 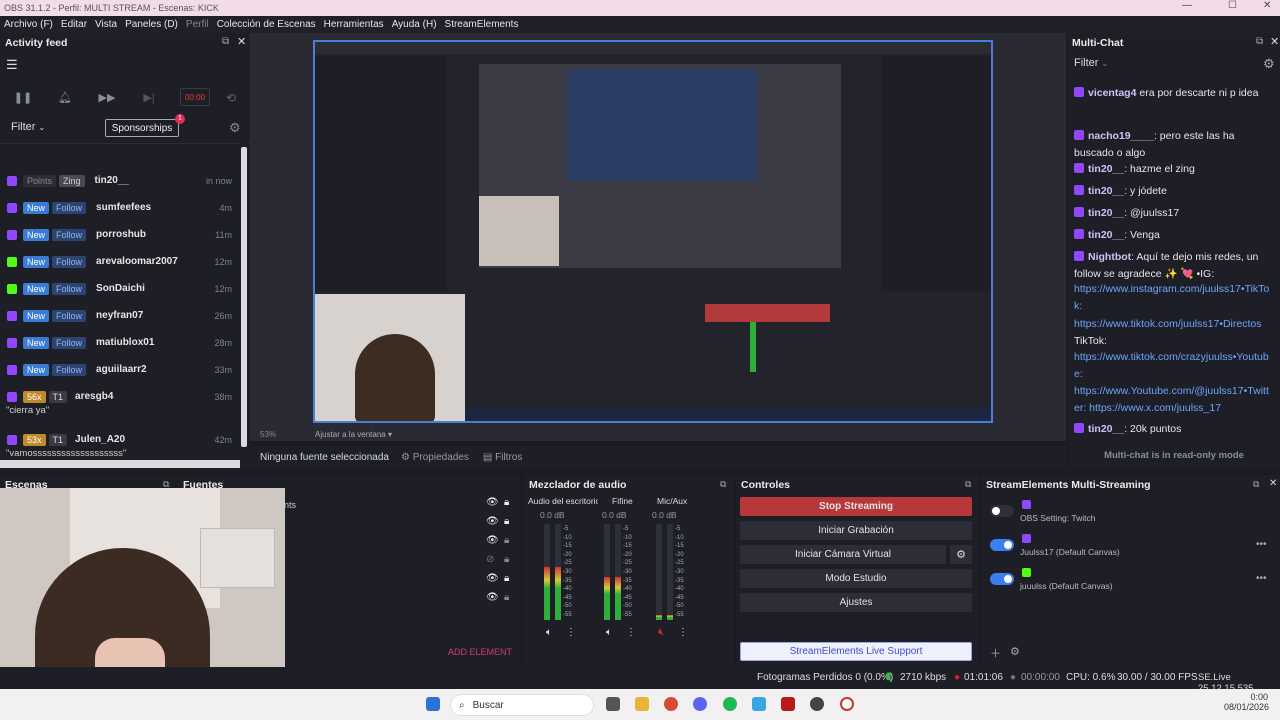 I want to click on windows-start-icon, so click(x=433, y=704).